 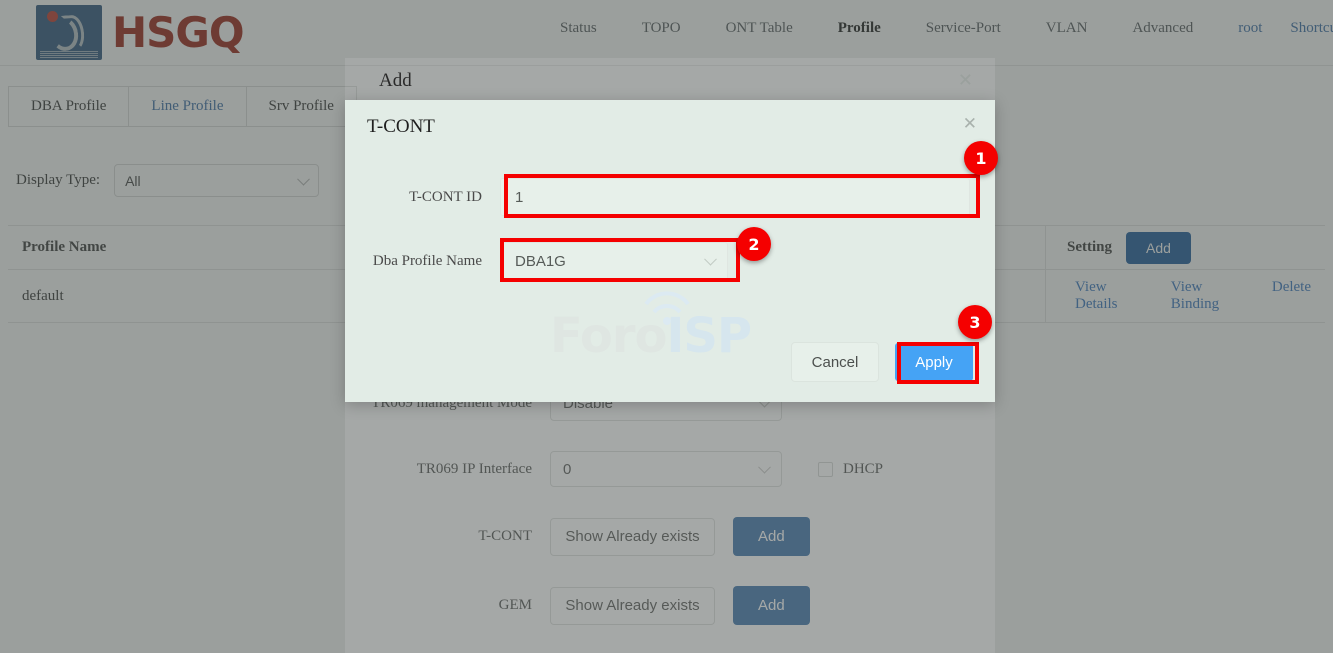 I want to click on cancel-button: Cancel, so click(x=835, y=362).